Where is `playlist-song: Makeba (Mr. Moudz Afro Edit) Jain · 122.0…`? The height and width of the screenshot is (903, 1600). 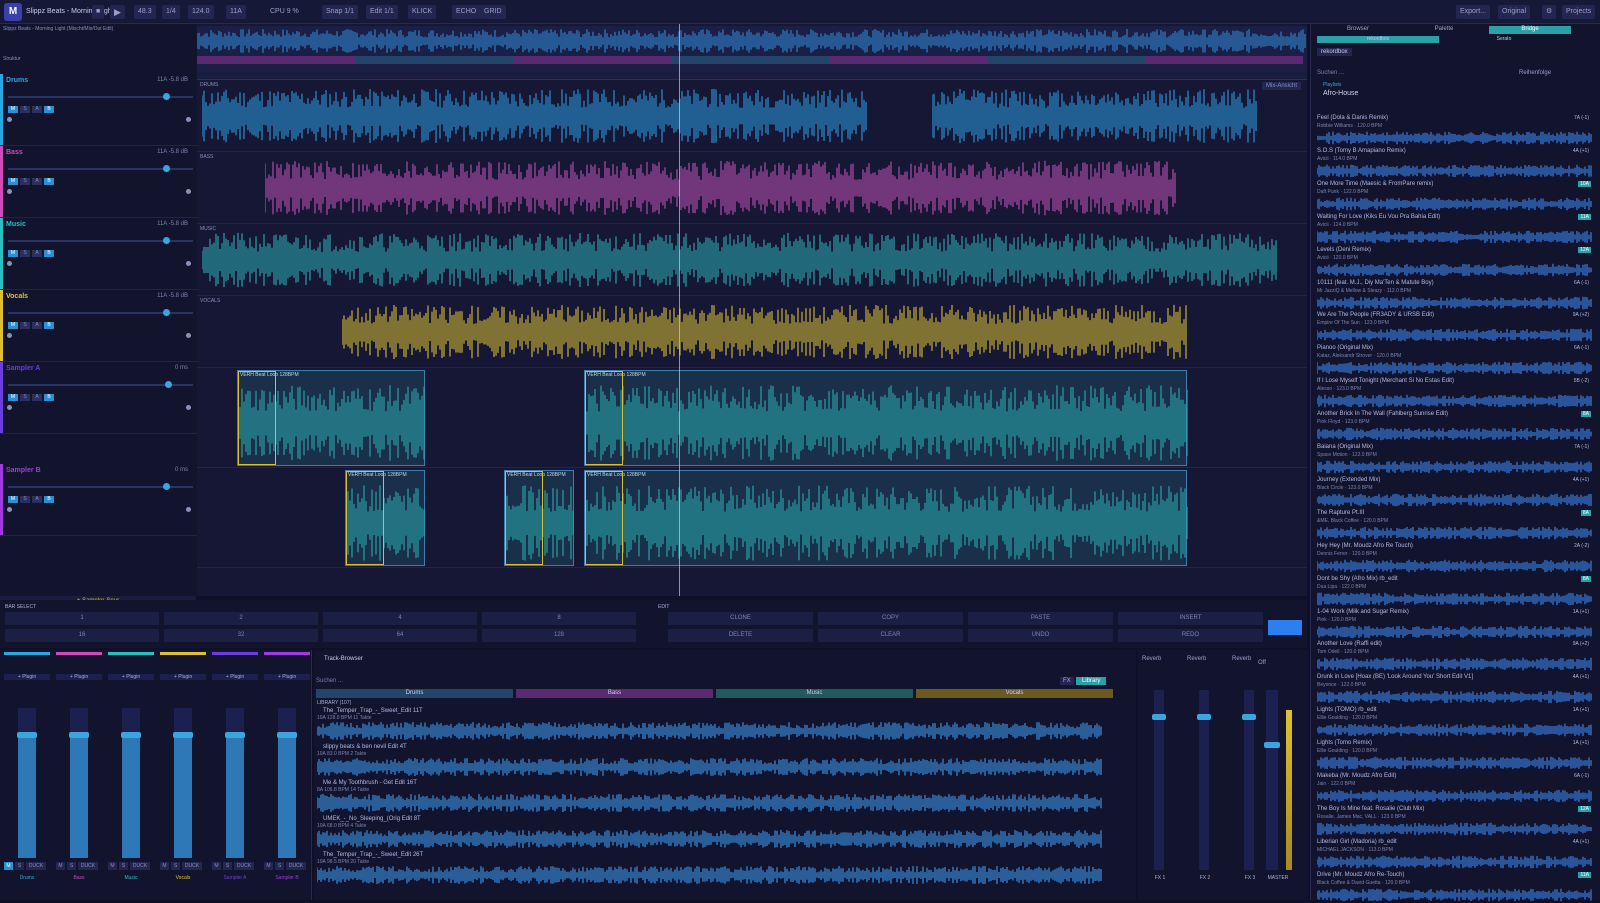
playlist-song: Makeba (Mr. Moudz Afro Edit) Jain · 122.0… is located at coordinates (1455, 788).